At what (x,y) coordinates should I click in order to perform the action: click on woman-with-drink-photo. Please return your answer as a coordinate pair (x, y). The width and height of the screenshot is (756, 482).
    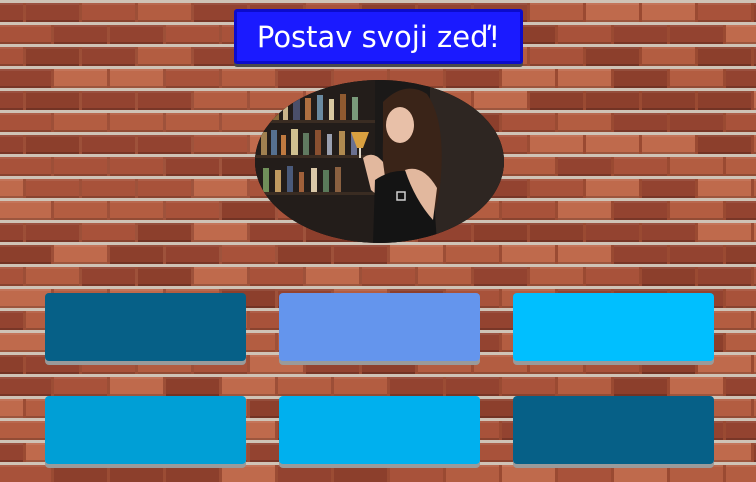
    Looking at the image, I should click on (379, 161).